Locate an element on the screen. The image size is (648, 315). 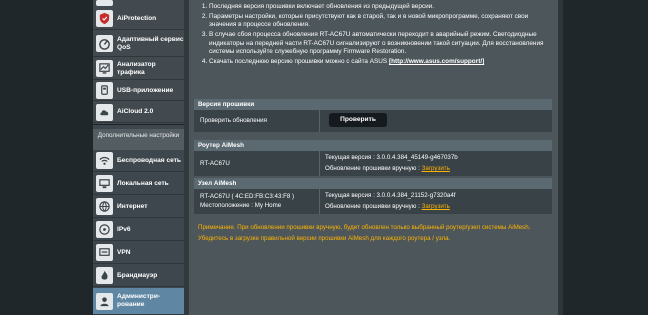
sidebar-item-firewall: Брандмауэр is located at coordinates (138, 276).